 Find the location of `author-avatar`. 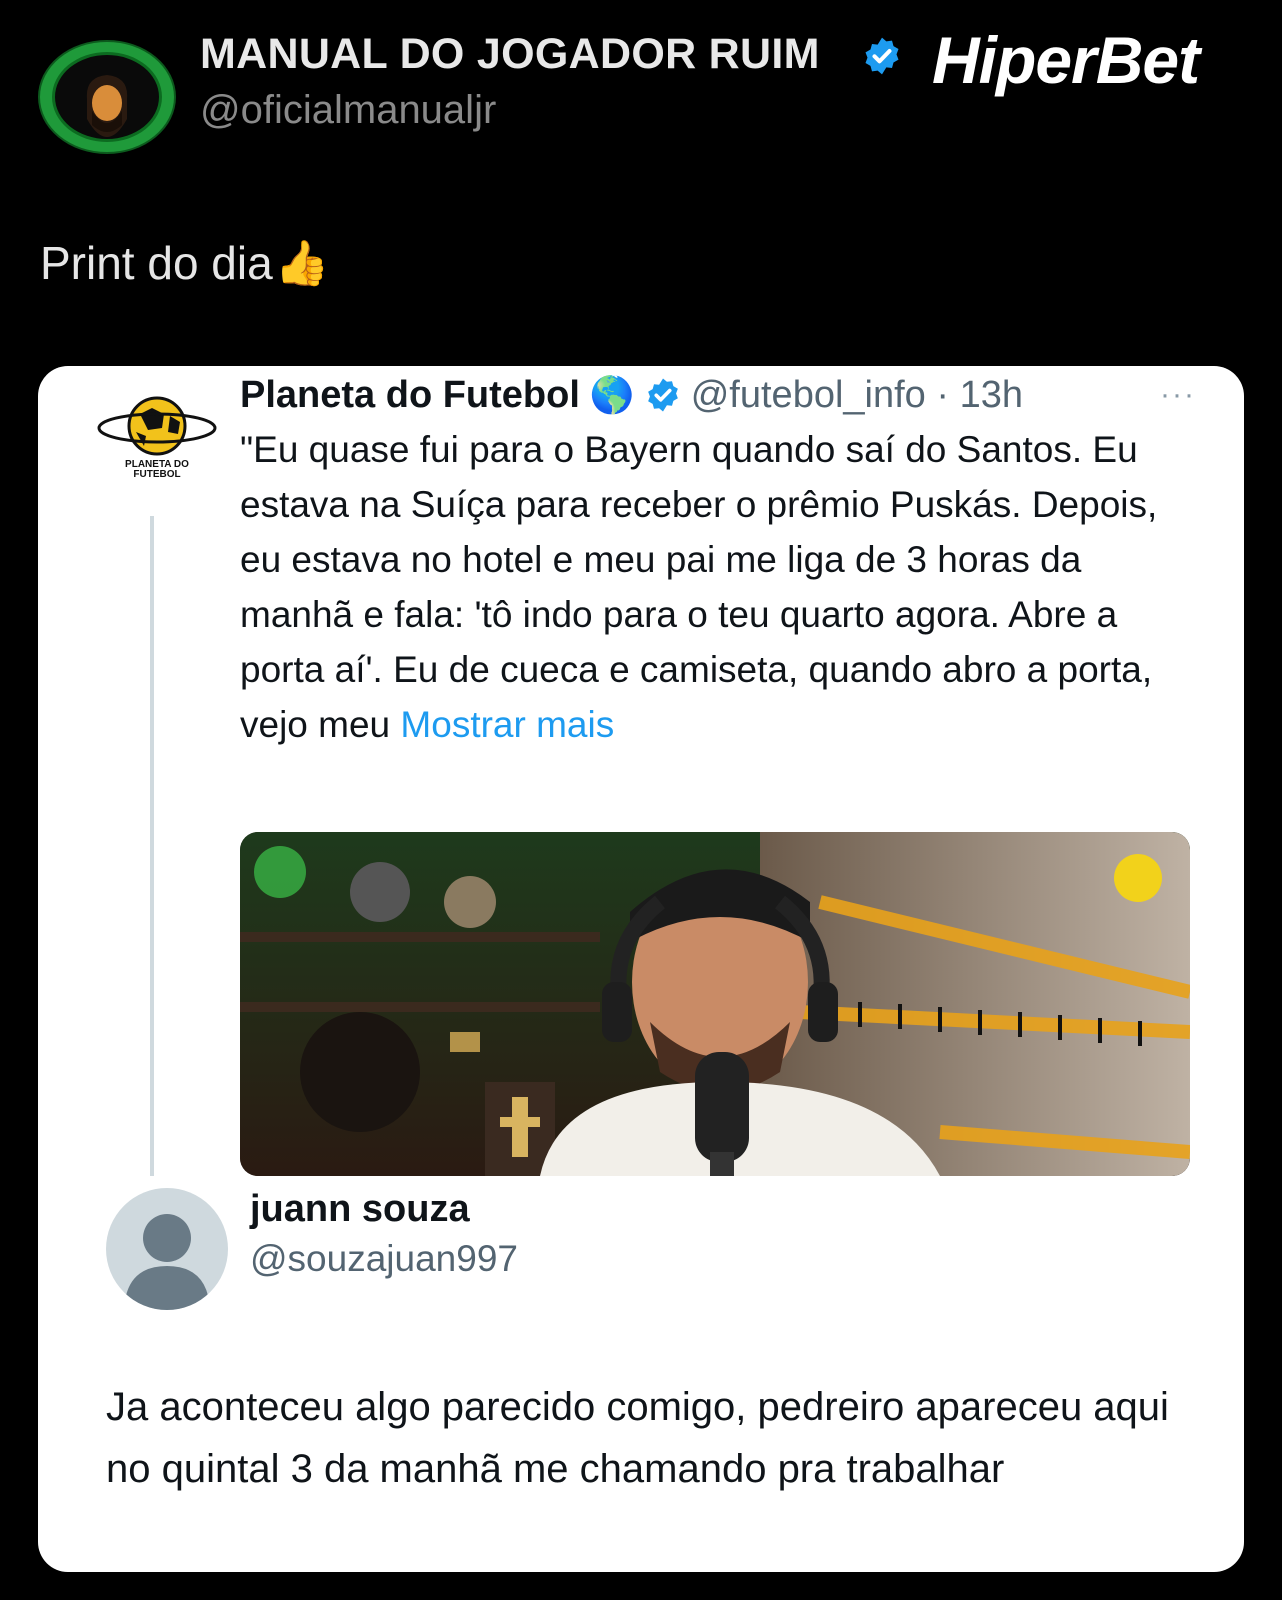

author-avatar is located at coordinates (107, 99).